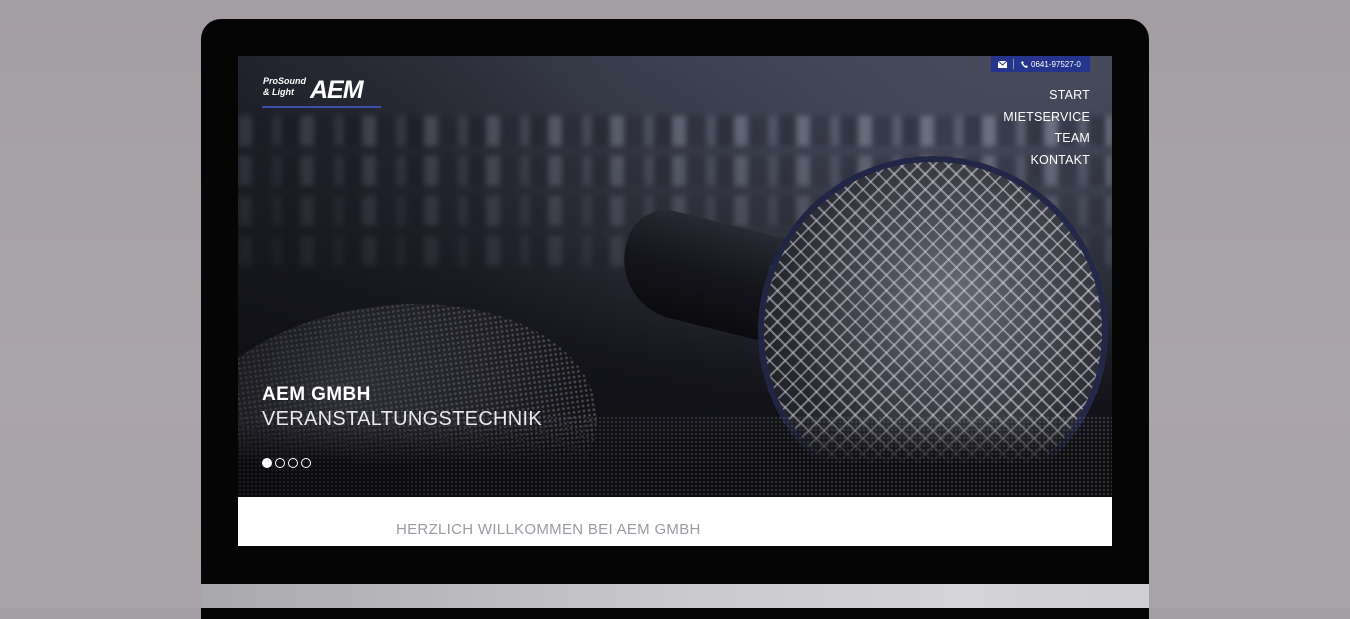  I want to click on welcome-section: HERZLICH WILLKOMMEN BEI AEM GMBH, so click(675, 521).